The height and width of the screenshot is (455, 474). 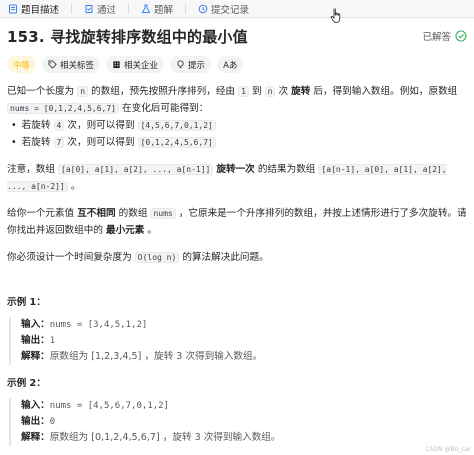 What do you see at coordinates (164, 10) in the screenshot?
I see `tab-label: 题解` at bounding box center [164, 10].